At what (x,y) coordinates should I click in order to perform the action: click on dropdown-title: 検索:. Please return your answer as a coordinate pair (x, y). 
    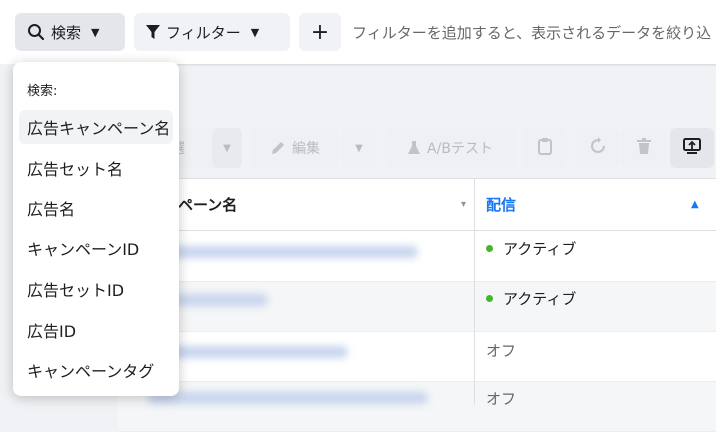
    Looking at the image, I should click on (42, 91).